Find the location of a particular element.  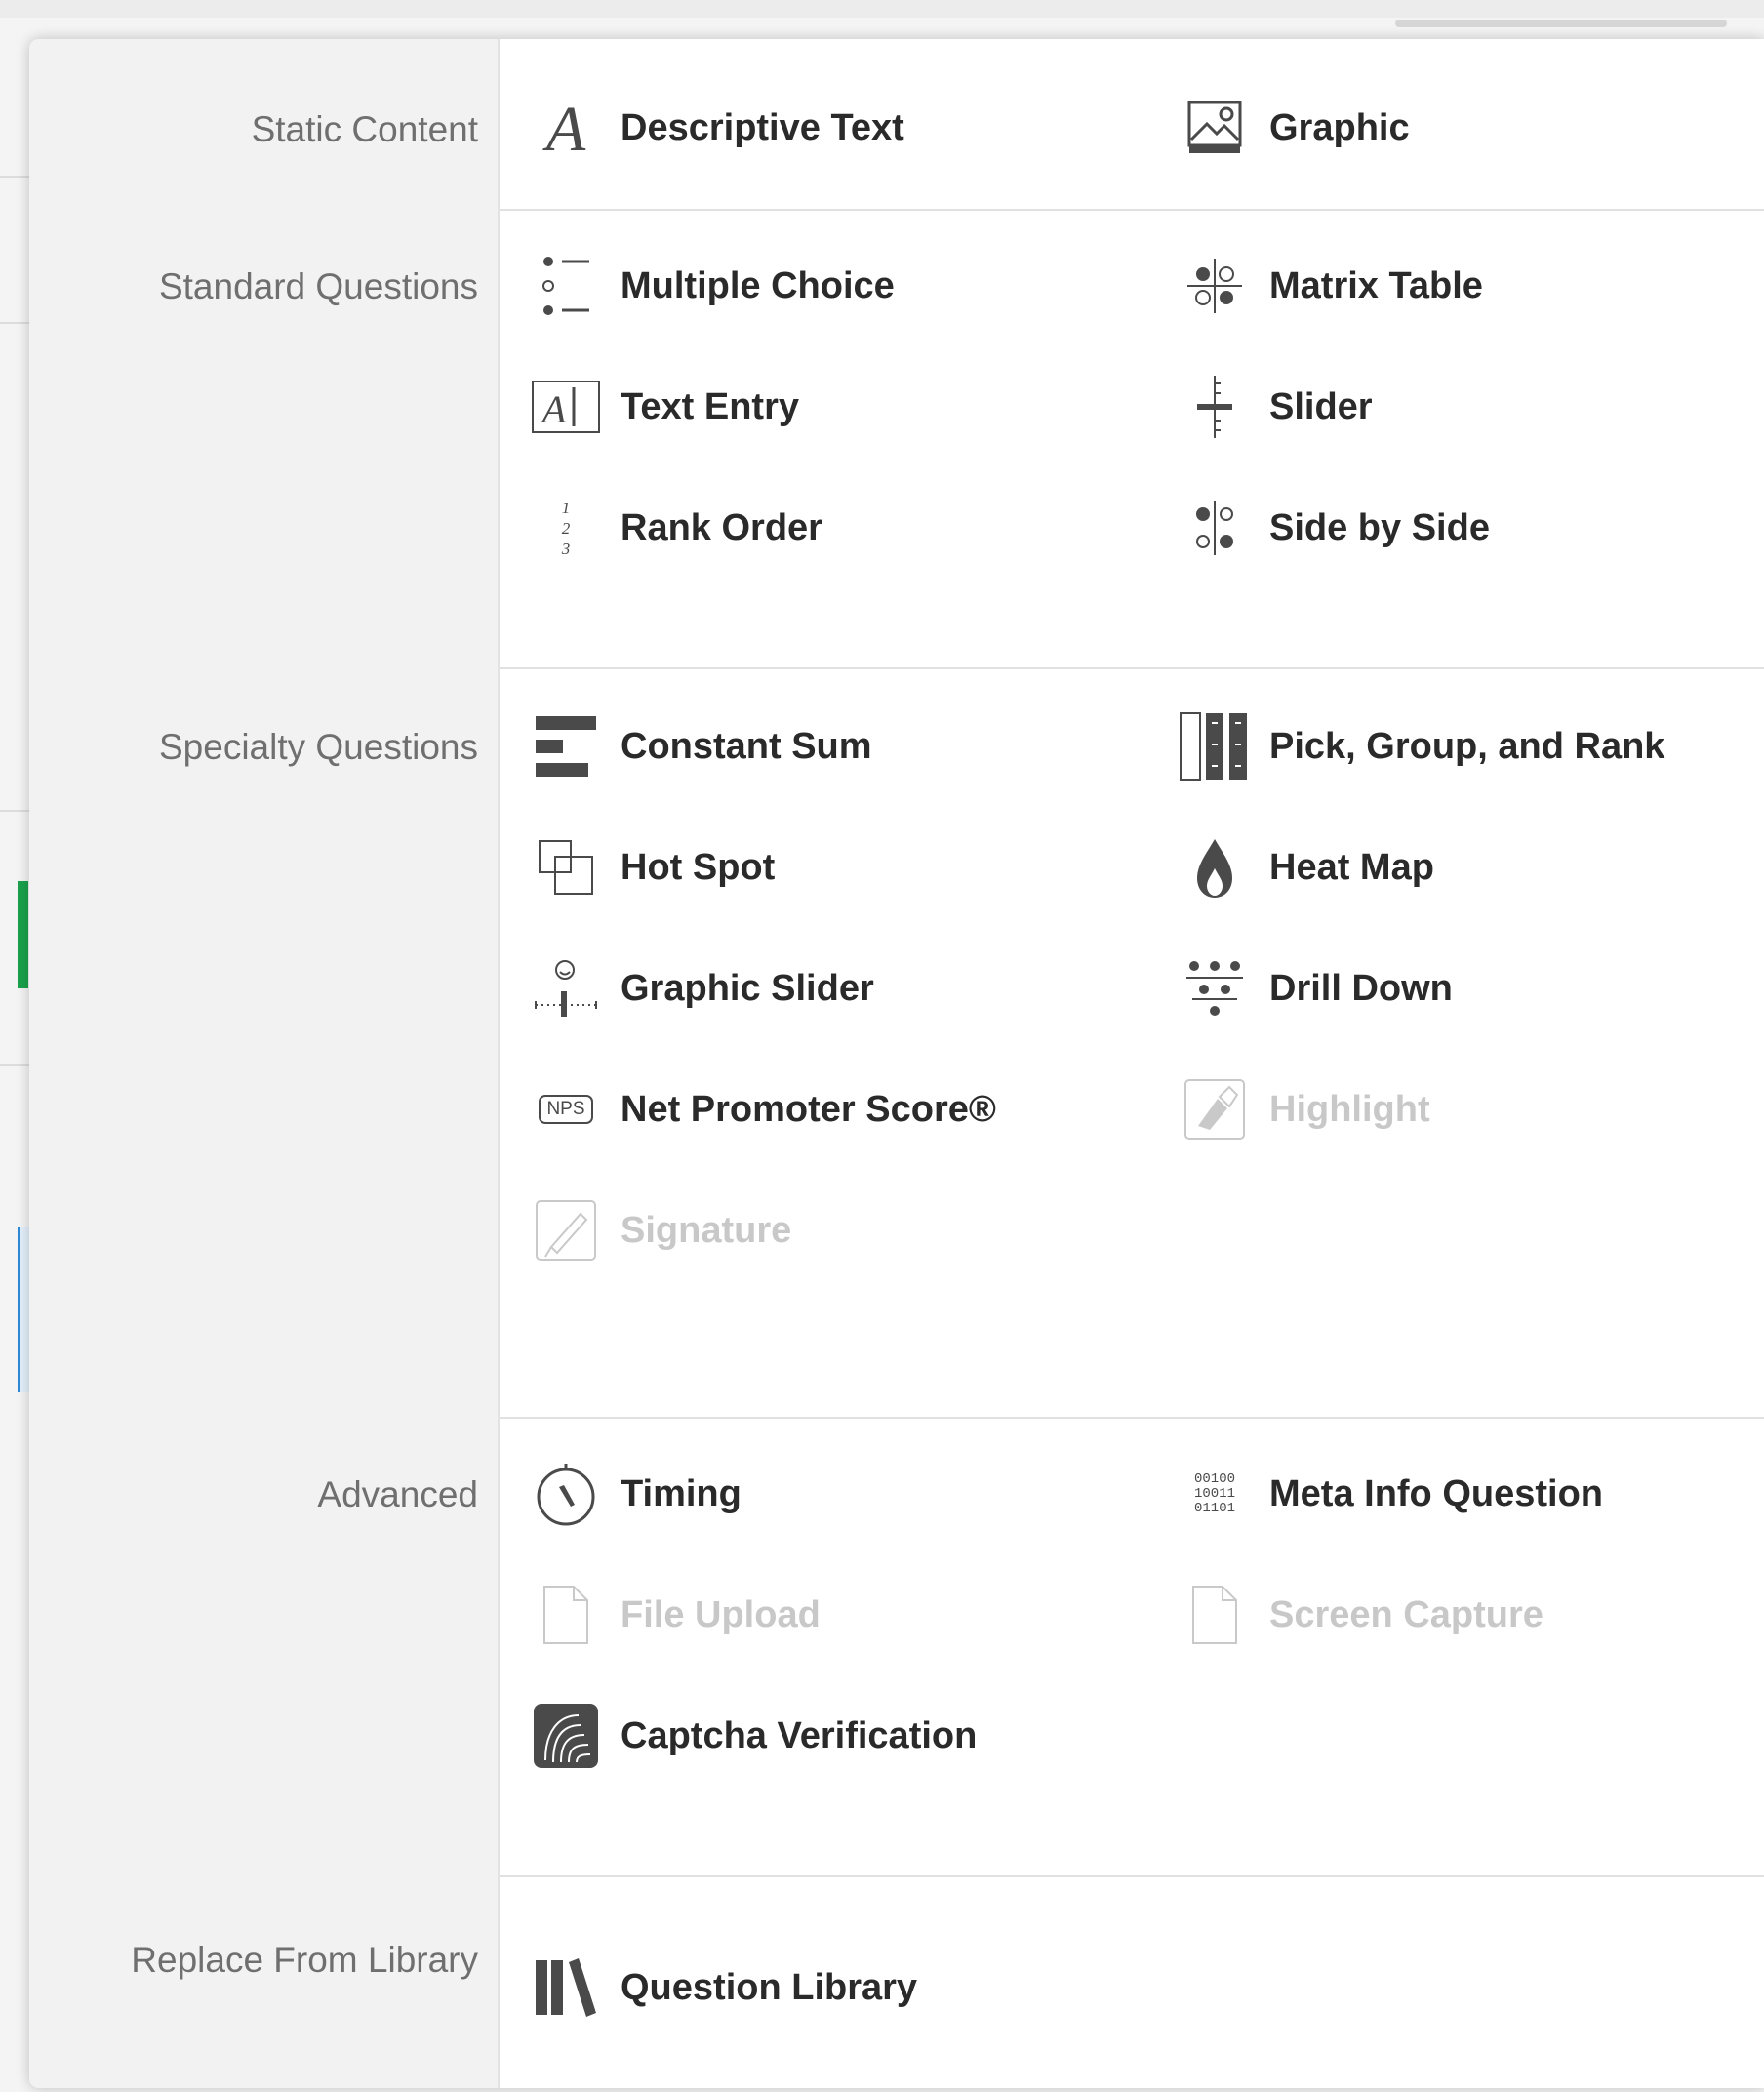

menu-item-hot-spot: Hot Spot is located at coordinates (650, 867).